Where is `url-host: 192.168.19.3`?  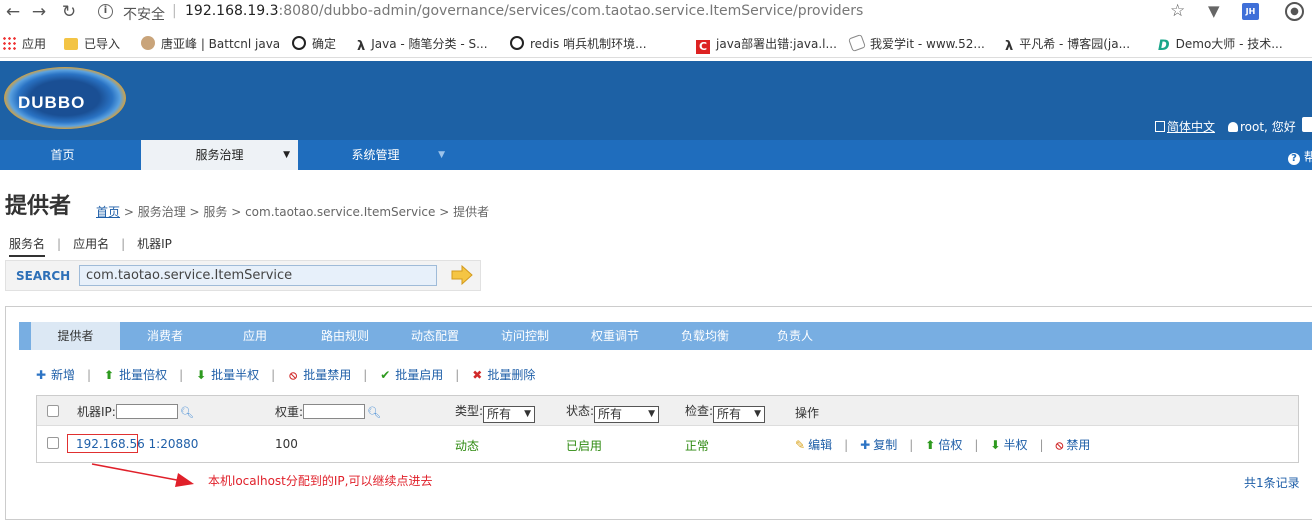
url-host: 192.168.19.3 is located at coordinates (232, 11).